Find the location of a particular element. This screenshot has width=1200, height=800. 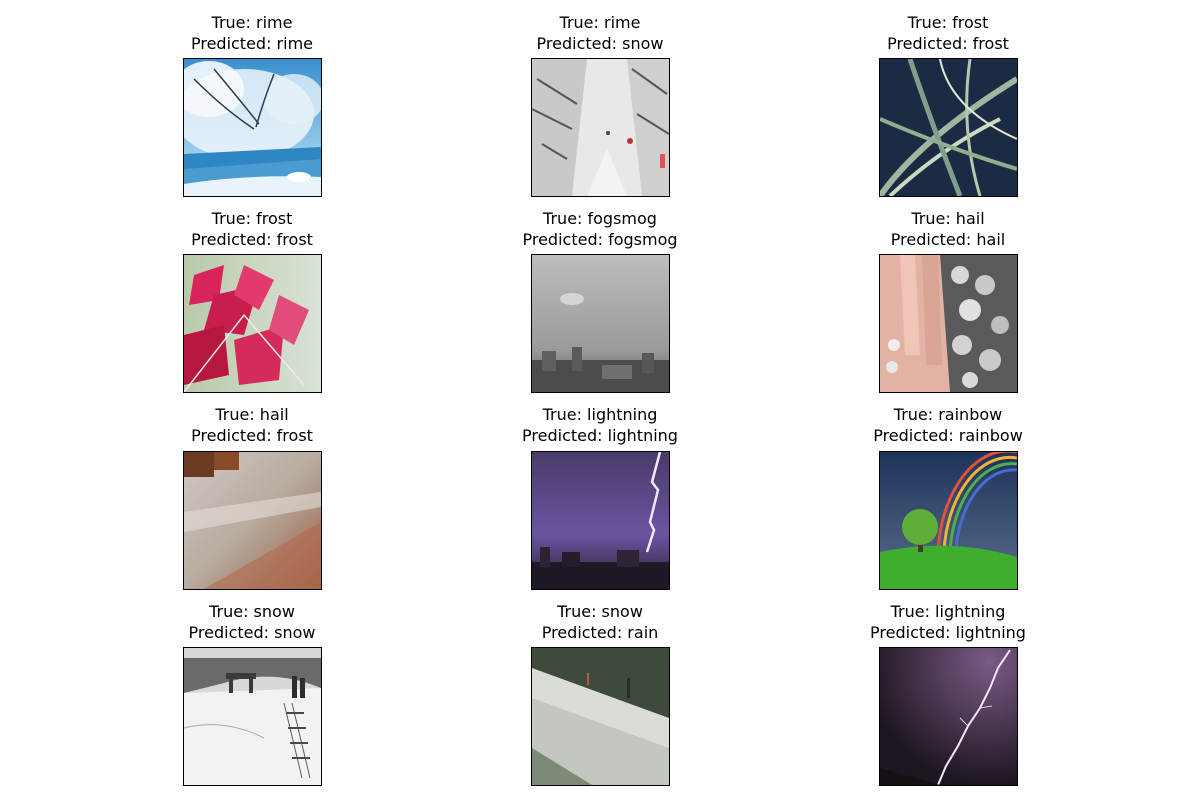

smoggy-city-icon is located at coordinates (600, 323).